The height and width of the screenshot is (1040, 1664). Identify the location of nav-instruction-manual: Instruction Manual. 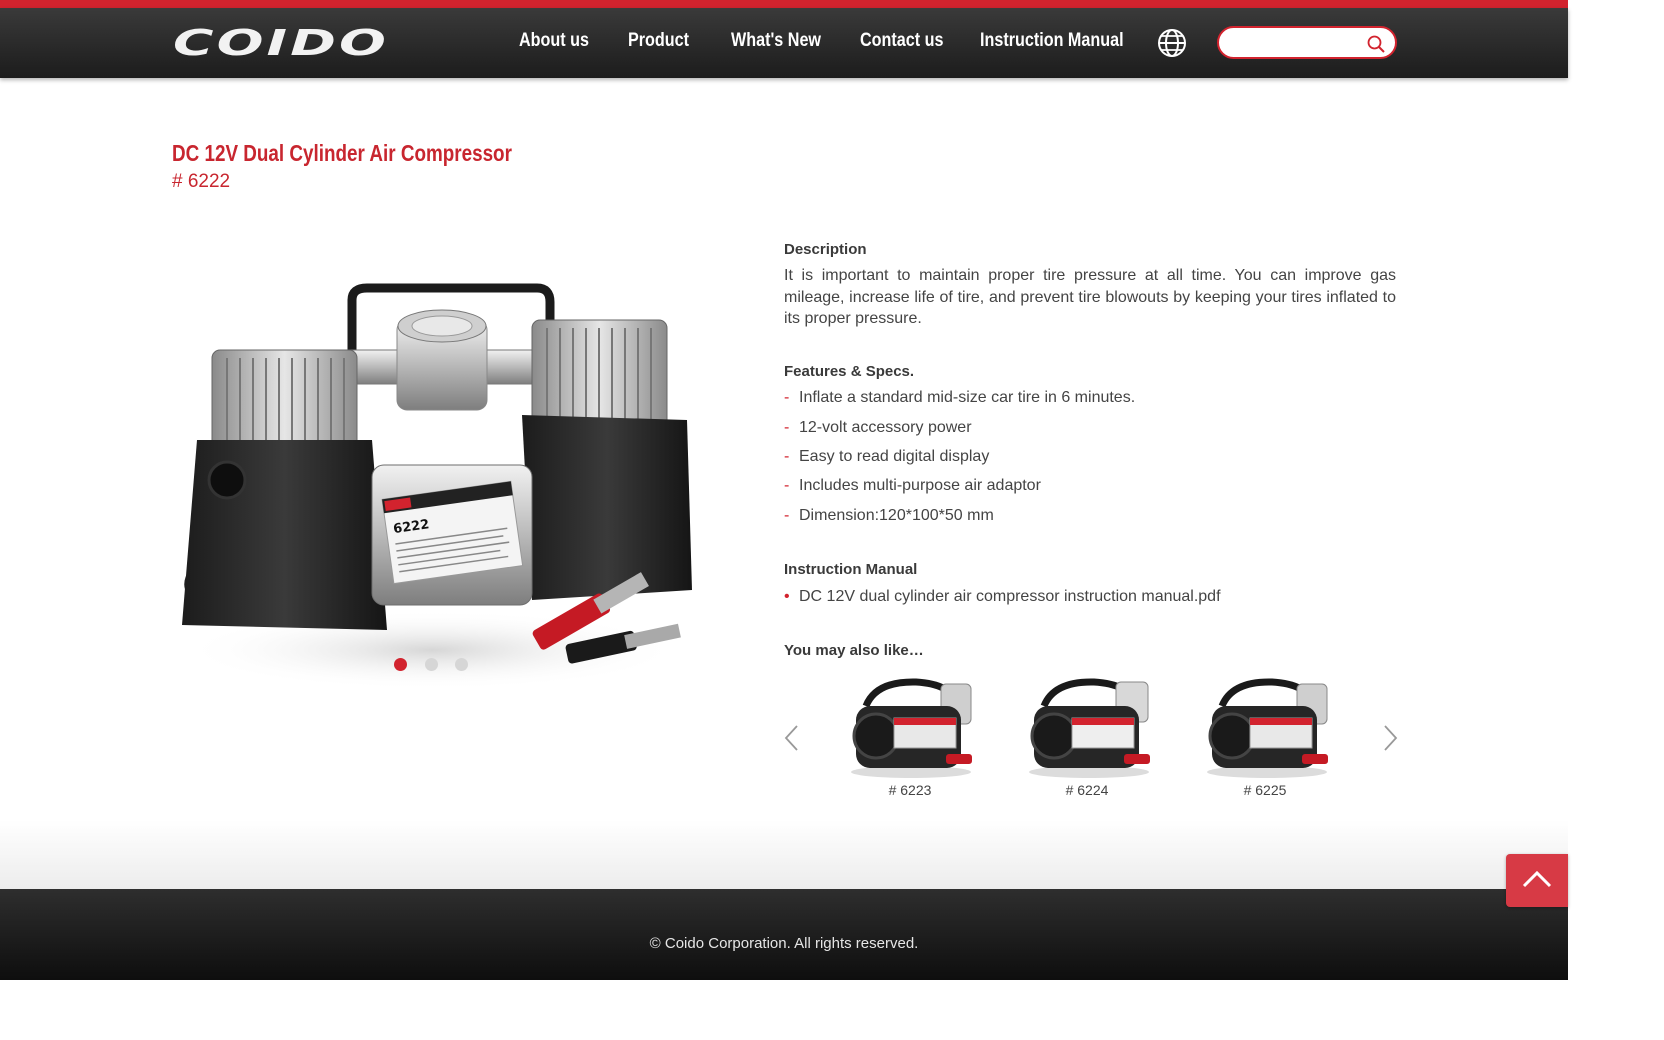
(1052, 41).